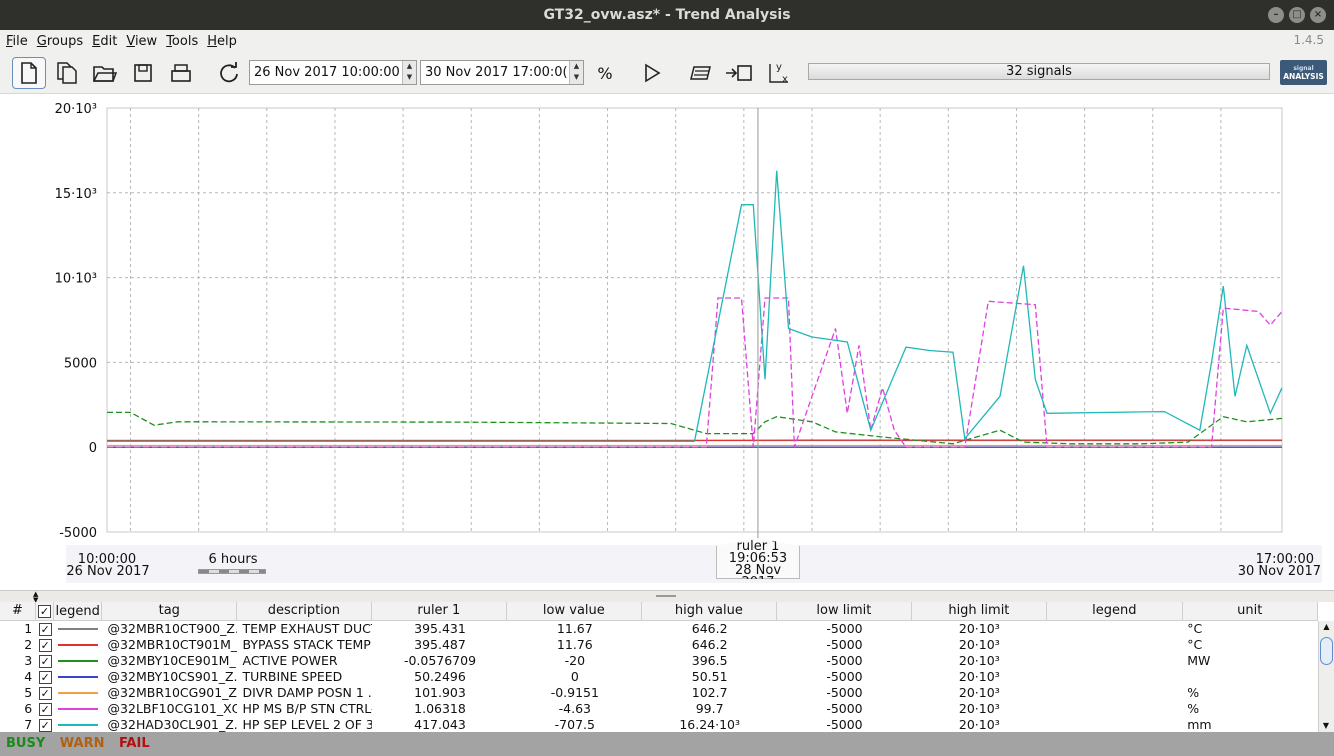 The image size is (1334, 756). Describe the element at coordinates (1195, 644) in the screenshot. I see `row-unit: °C` at that location.